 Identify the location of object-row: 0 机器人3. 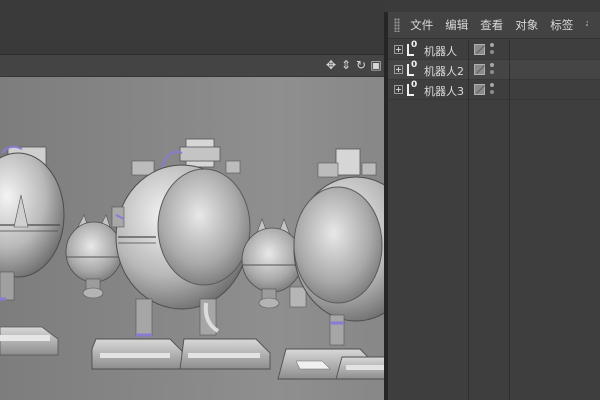
(494, 90).